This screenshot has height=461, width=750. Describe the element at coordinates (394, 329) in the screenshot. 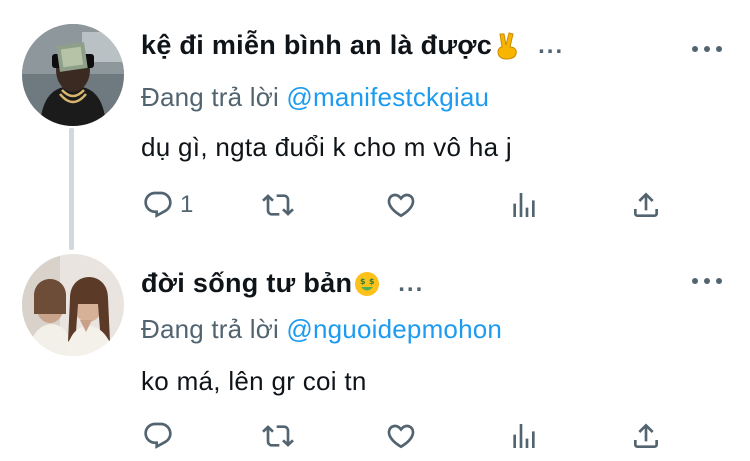

I see `mention-link: @nguoidepmohon` at that location.